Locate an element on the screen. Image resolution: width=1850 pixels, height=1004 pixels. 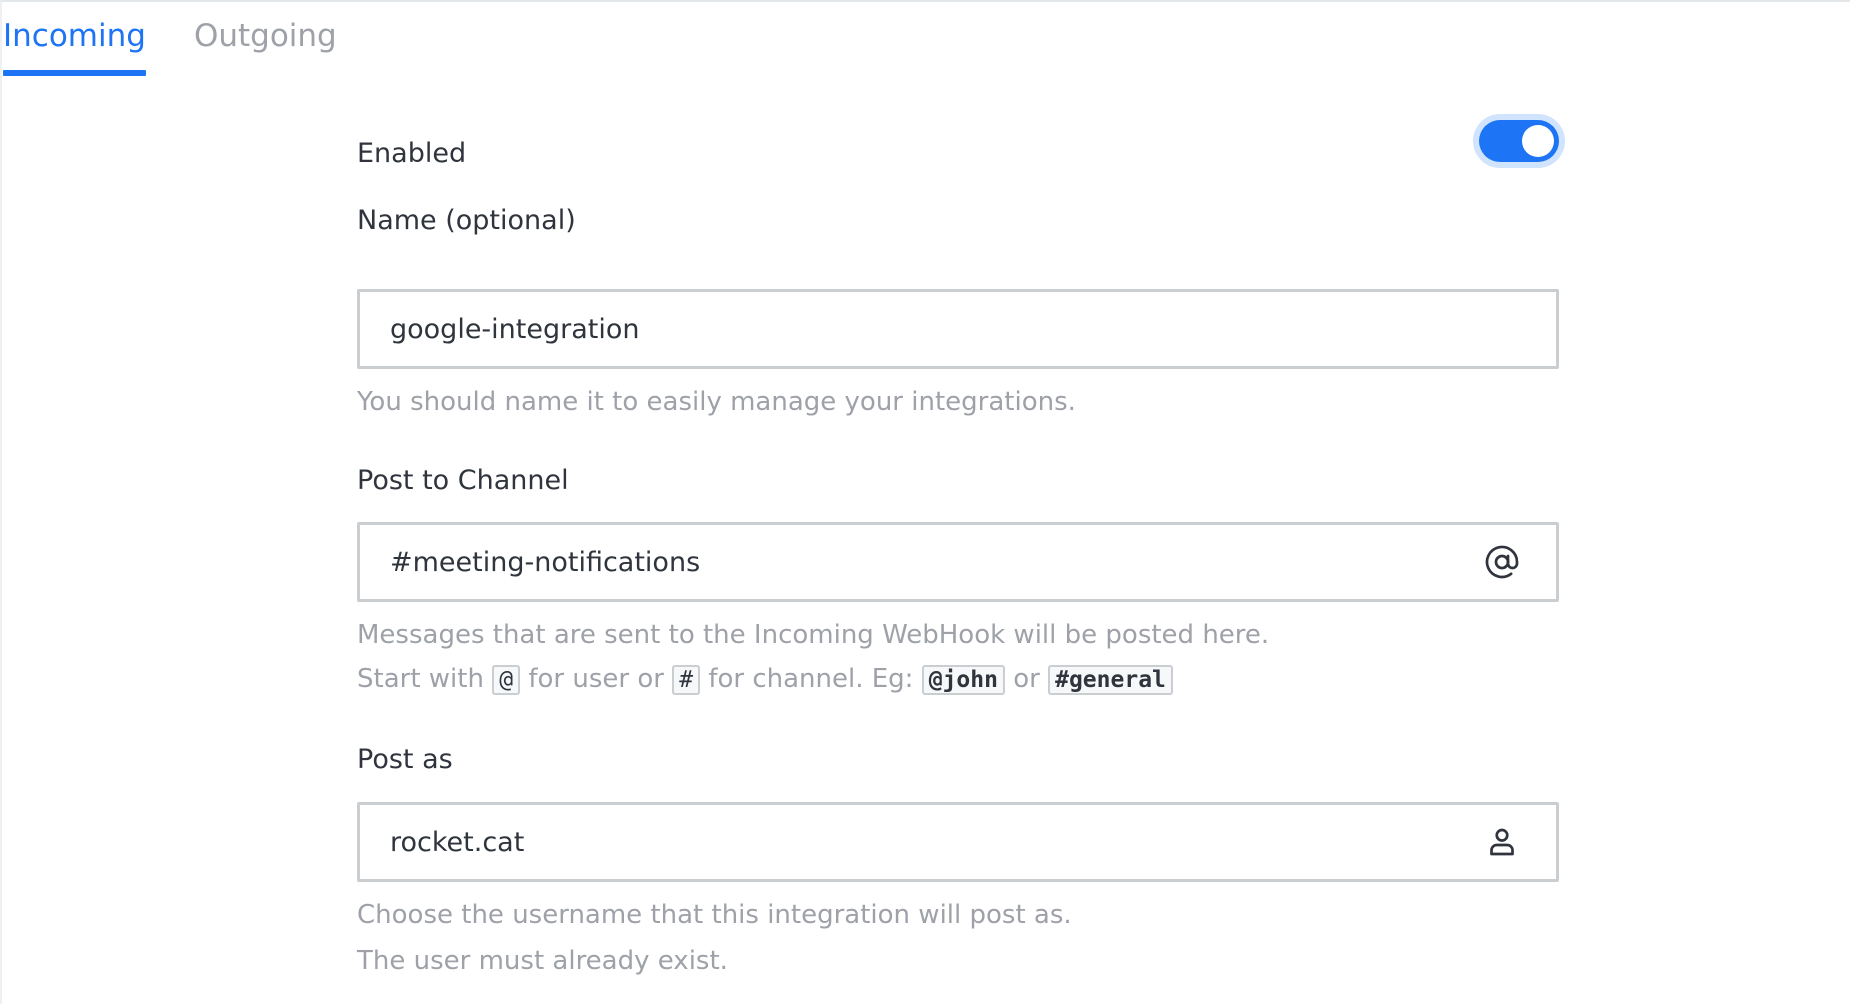
example-user-code: @john is located at coordinates (963, 680).